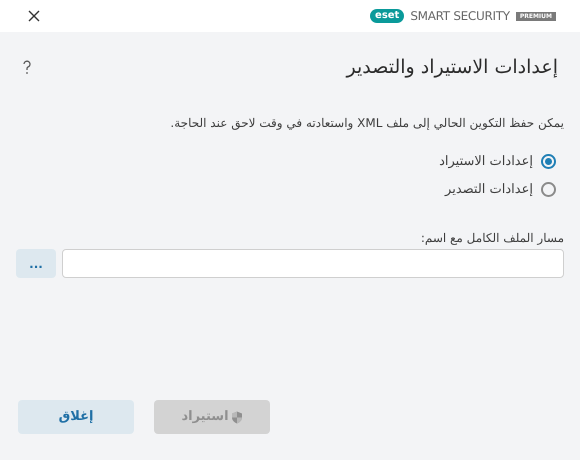 The height and width of the screenshot is (460, 580). Describe the element at coordinates (286, 162) in the screenshot. I see `radio-option: إعدادات الاستيراد` at that location.